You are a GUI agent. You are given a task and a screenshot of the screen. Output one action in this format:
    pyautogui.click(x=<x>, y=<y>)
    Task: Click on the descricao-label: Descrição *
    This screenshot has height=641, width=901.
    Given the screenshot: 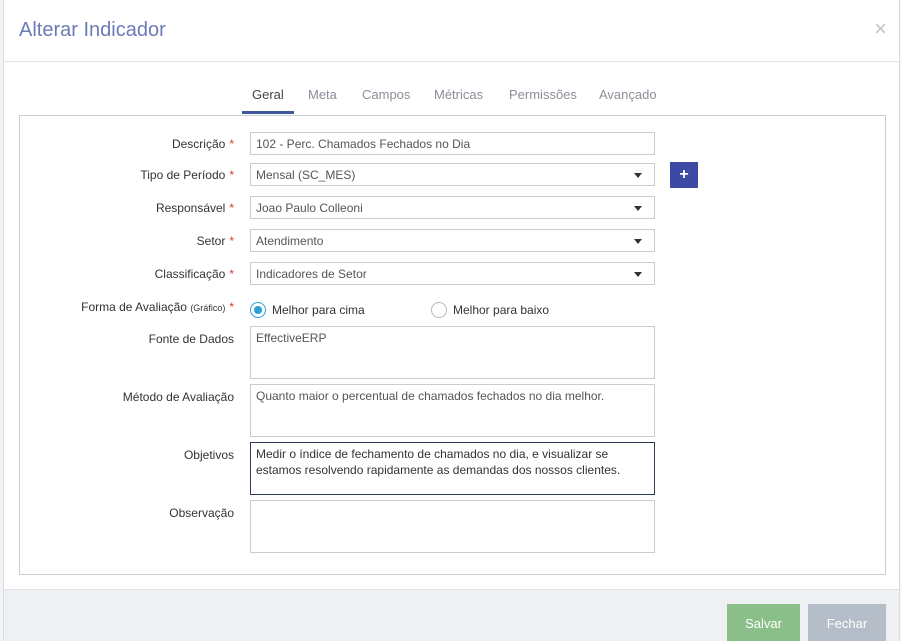 What is the action you would take?
    pyautogui.click(x=202, y=144)
    